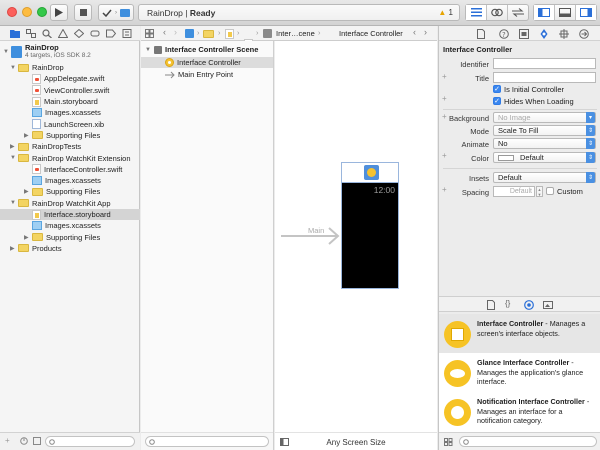 The width and height of the screenshot is (600, 450). What do you see at coordinates (70, 214) in the screenshot?
I see `file-tree-item: Interface.storyboard` at bounding box center [70, 214].